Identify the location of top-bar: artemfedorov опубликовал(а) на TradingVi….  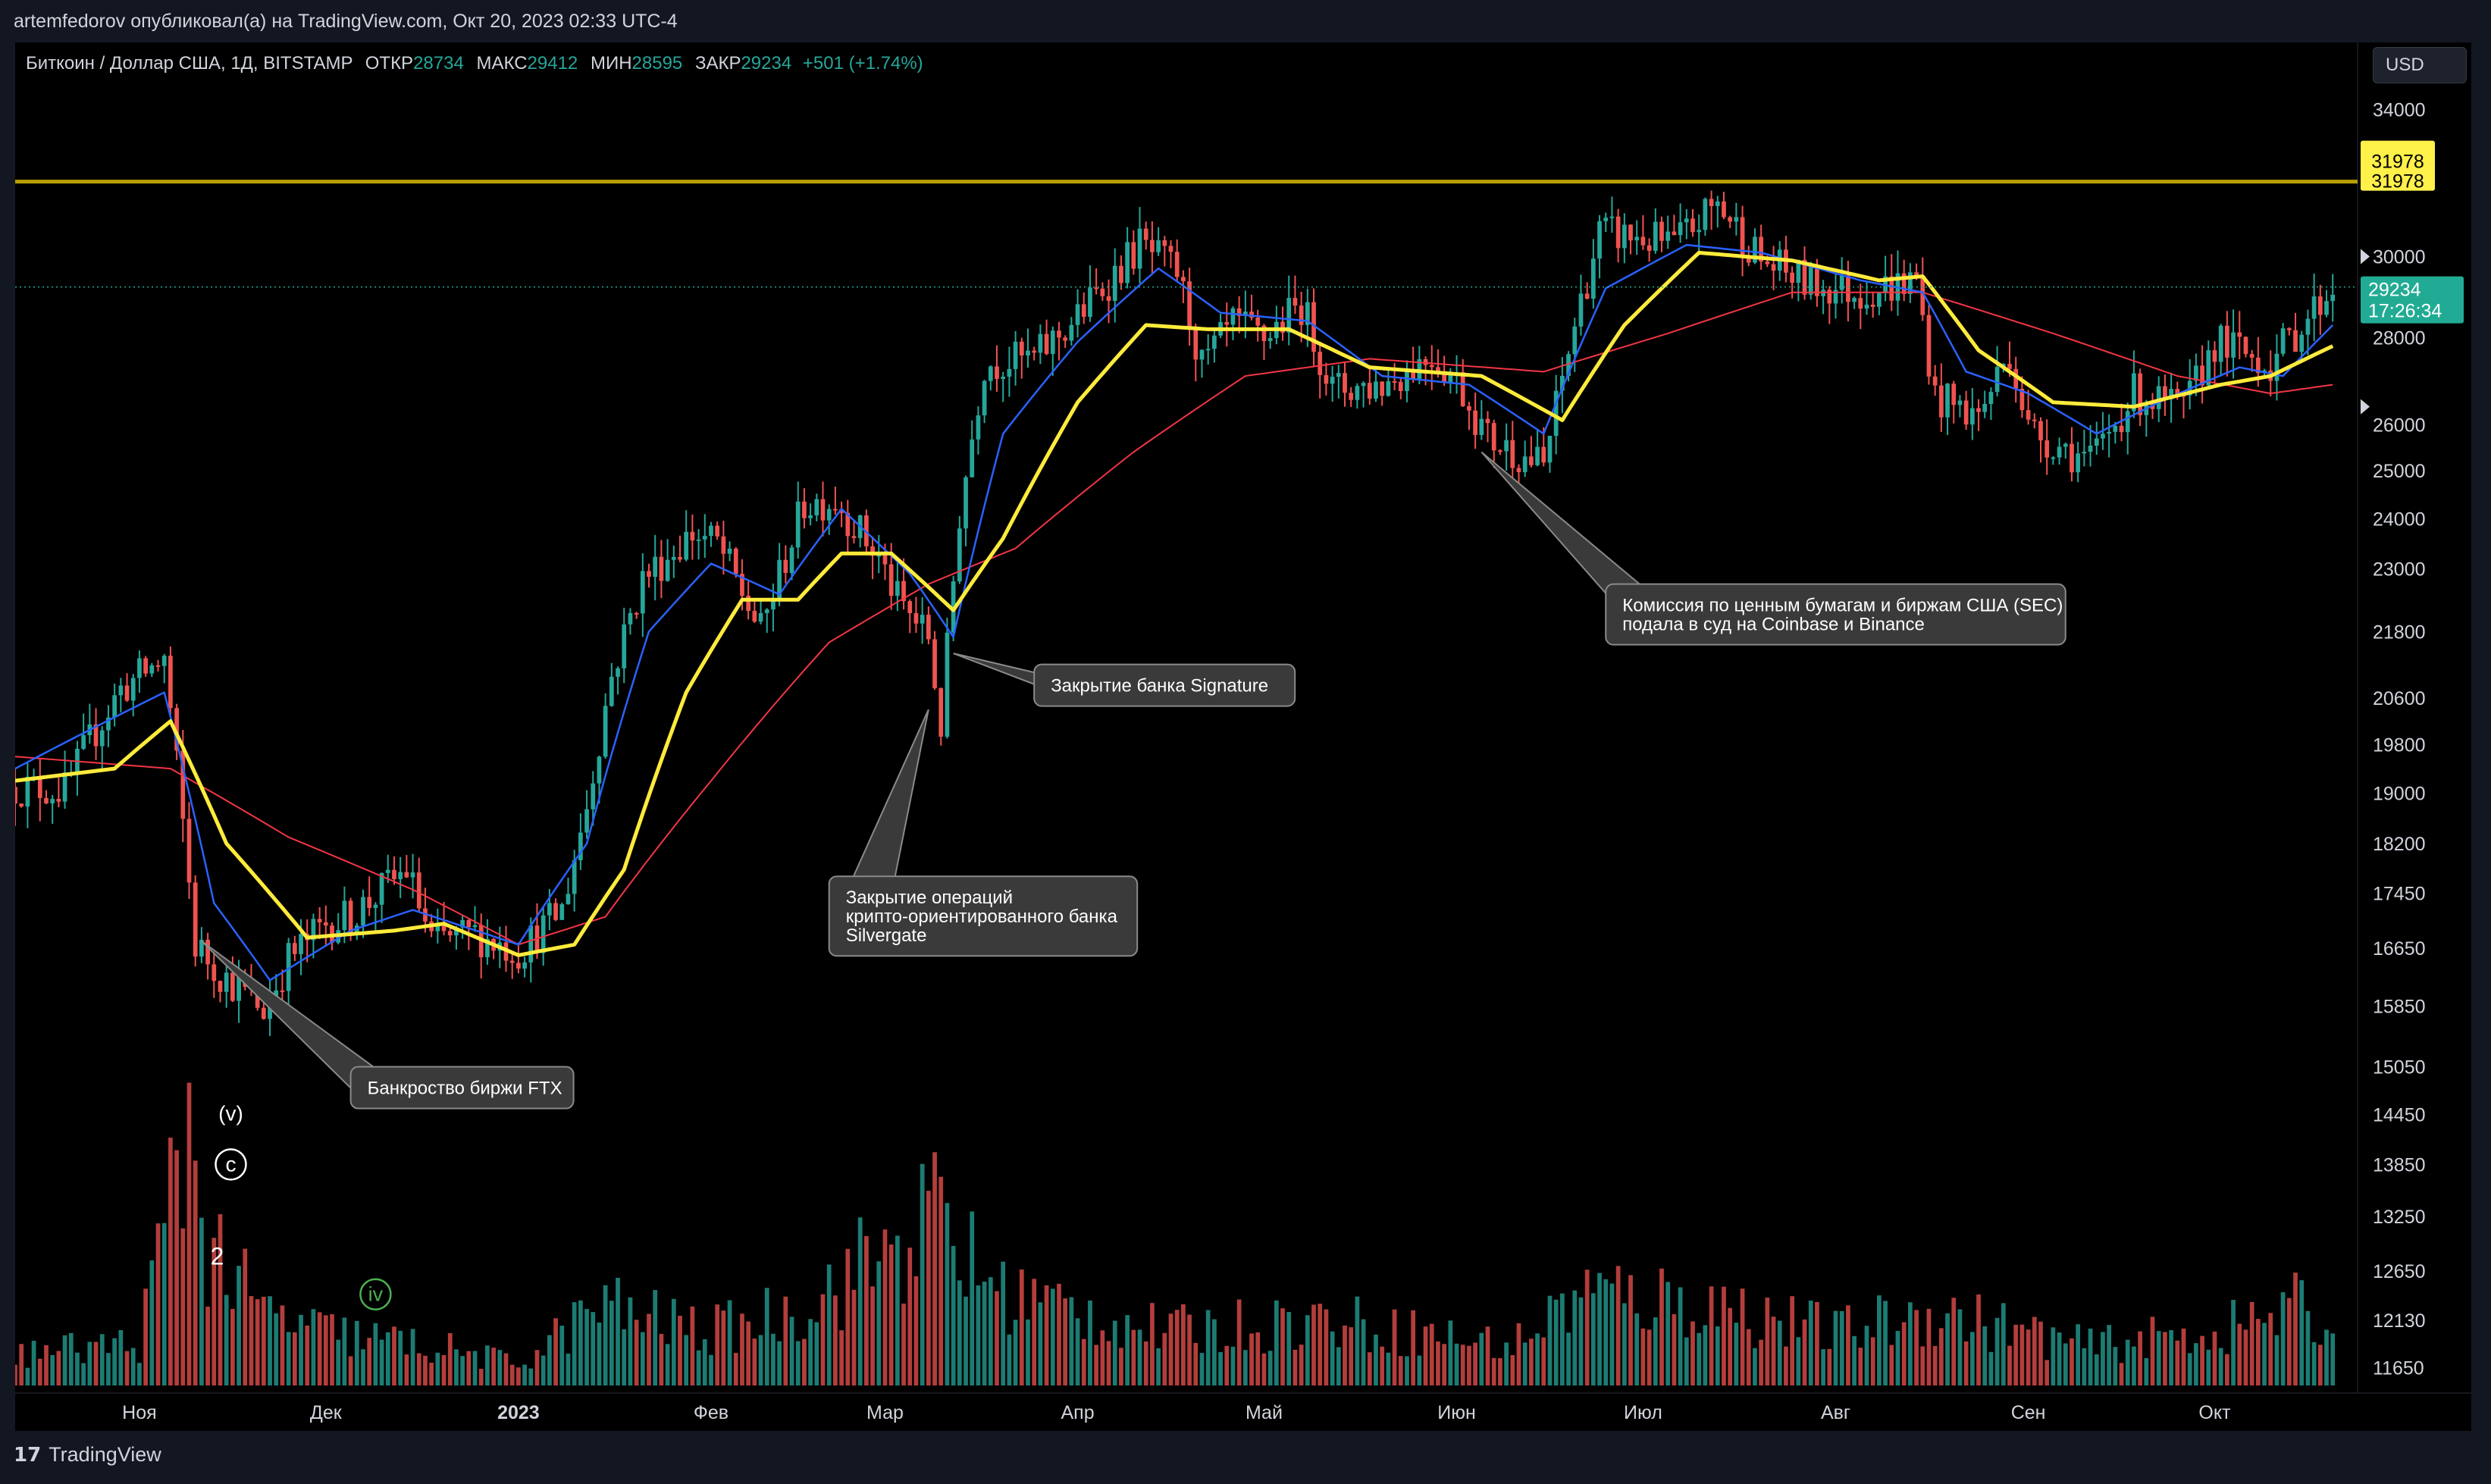
(1245, 21).